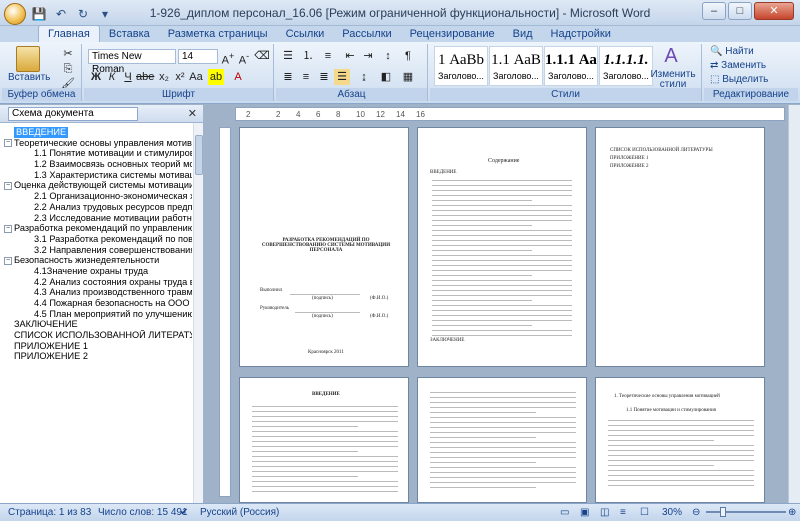  What do you see at coordinates (308, 56) in the screenshot?
I see `numbering-icon: ⒈` at bounding box center [308, 56].